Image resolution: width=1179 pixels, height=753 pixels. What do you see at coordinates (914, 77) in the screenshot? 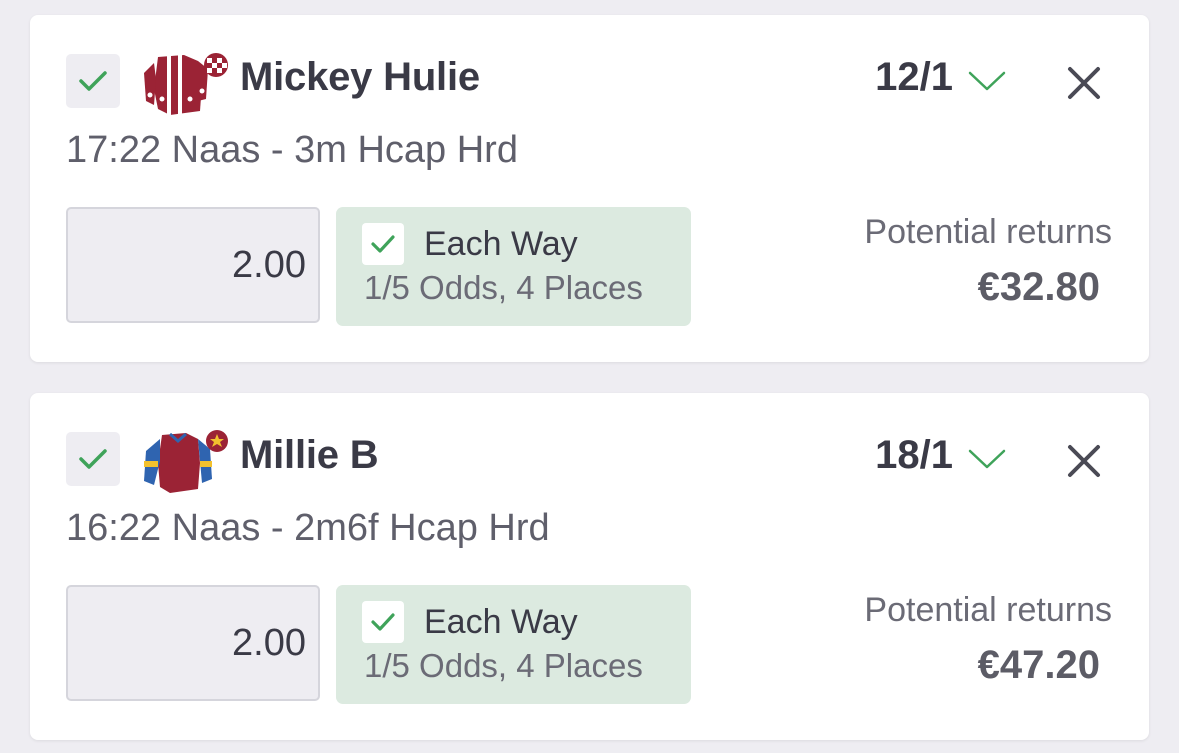
I see `odds-value: 12/1` at bounding box center [914, 77].